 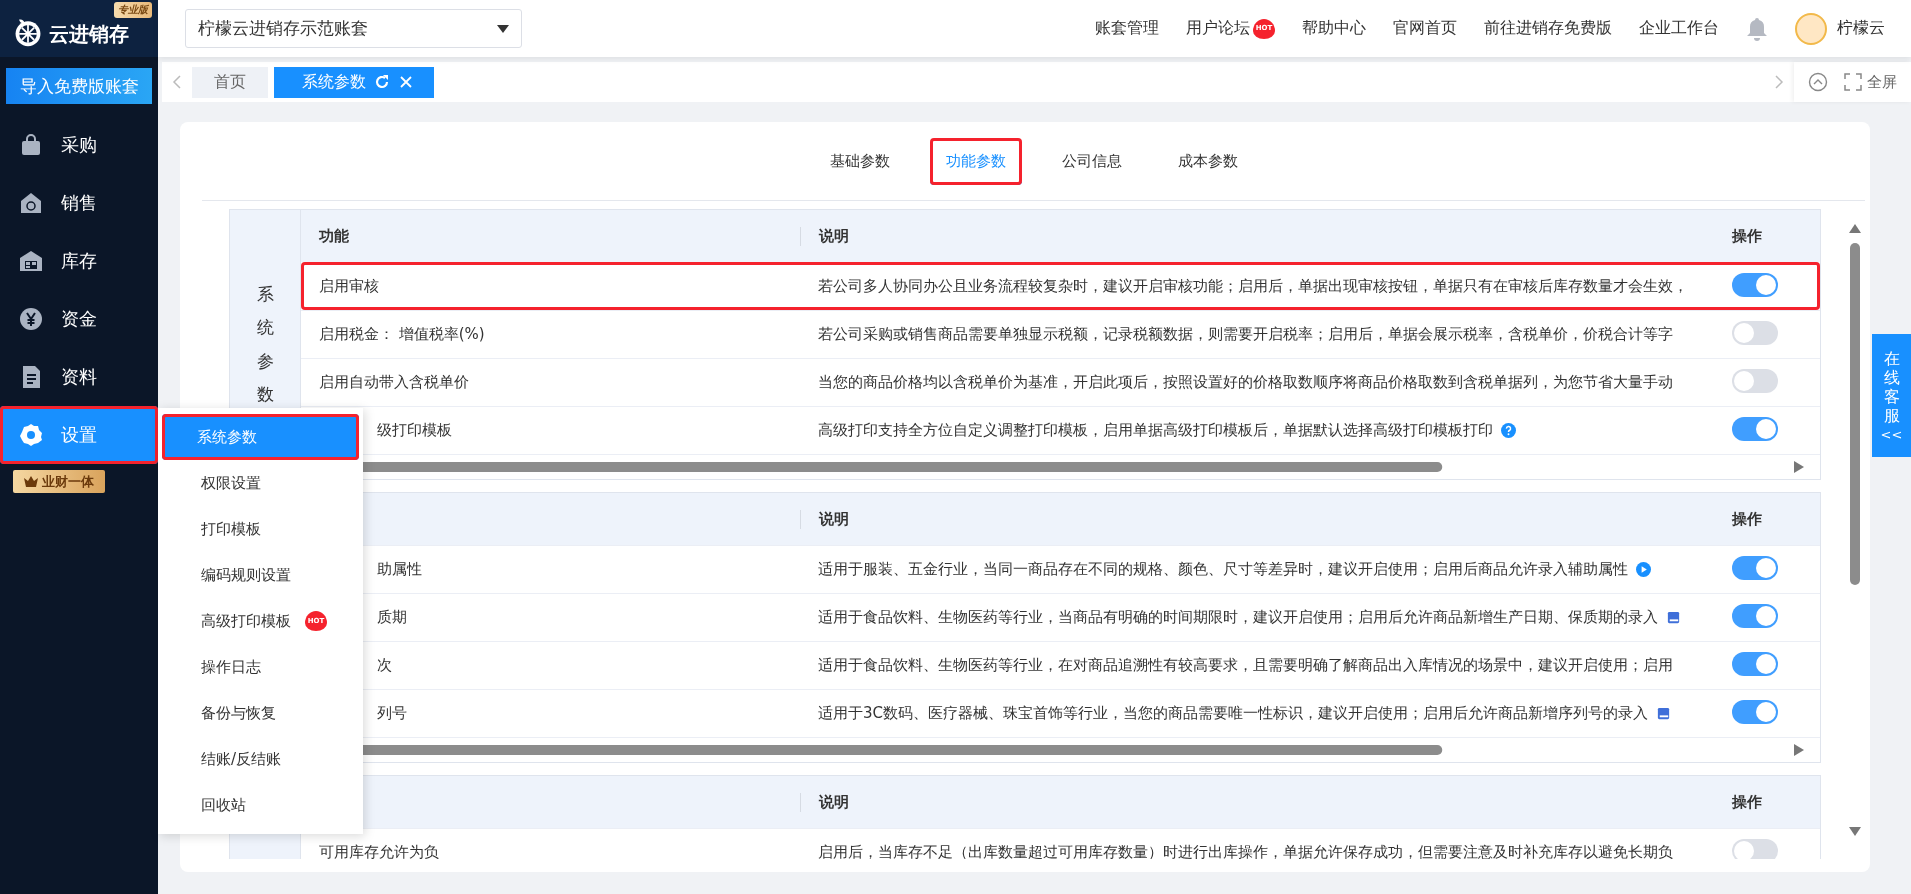 I want to click on description-cell: 若公司采购或销售商品需要单独显示税额，记录税额数据，则需要开启税率；启用后，单据会展示税率，含税单价，价税合计等字, so click(x=1245, y=334).